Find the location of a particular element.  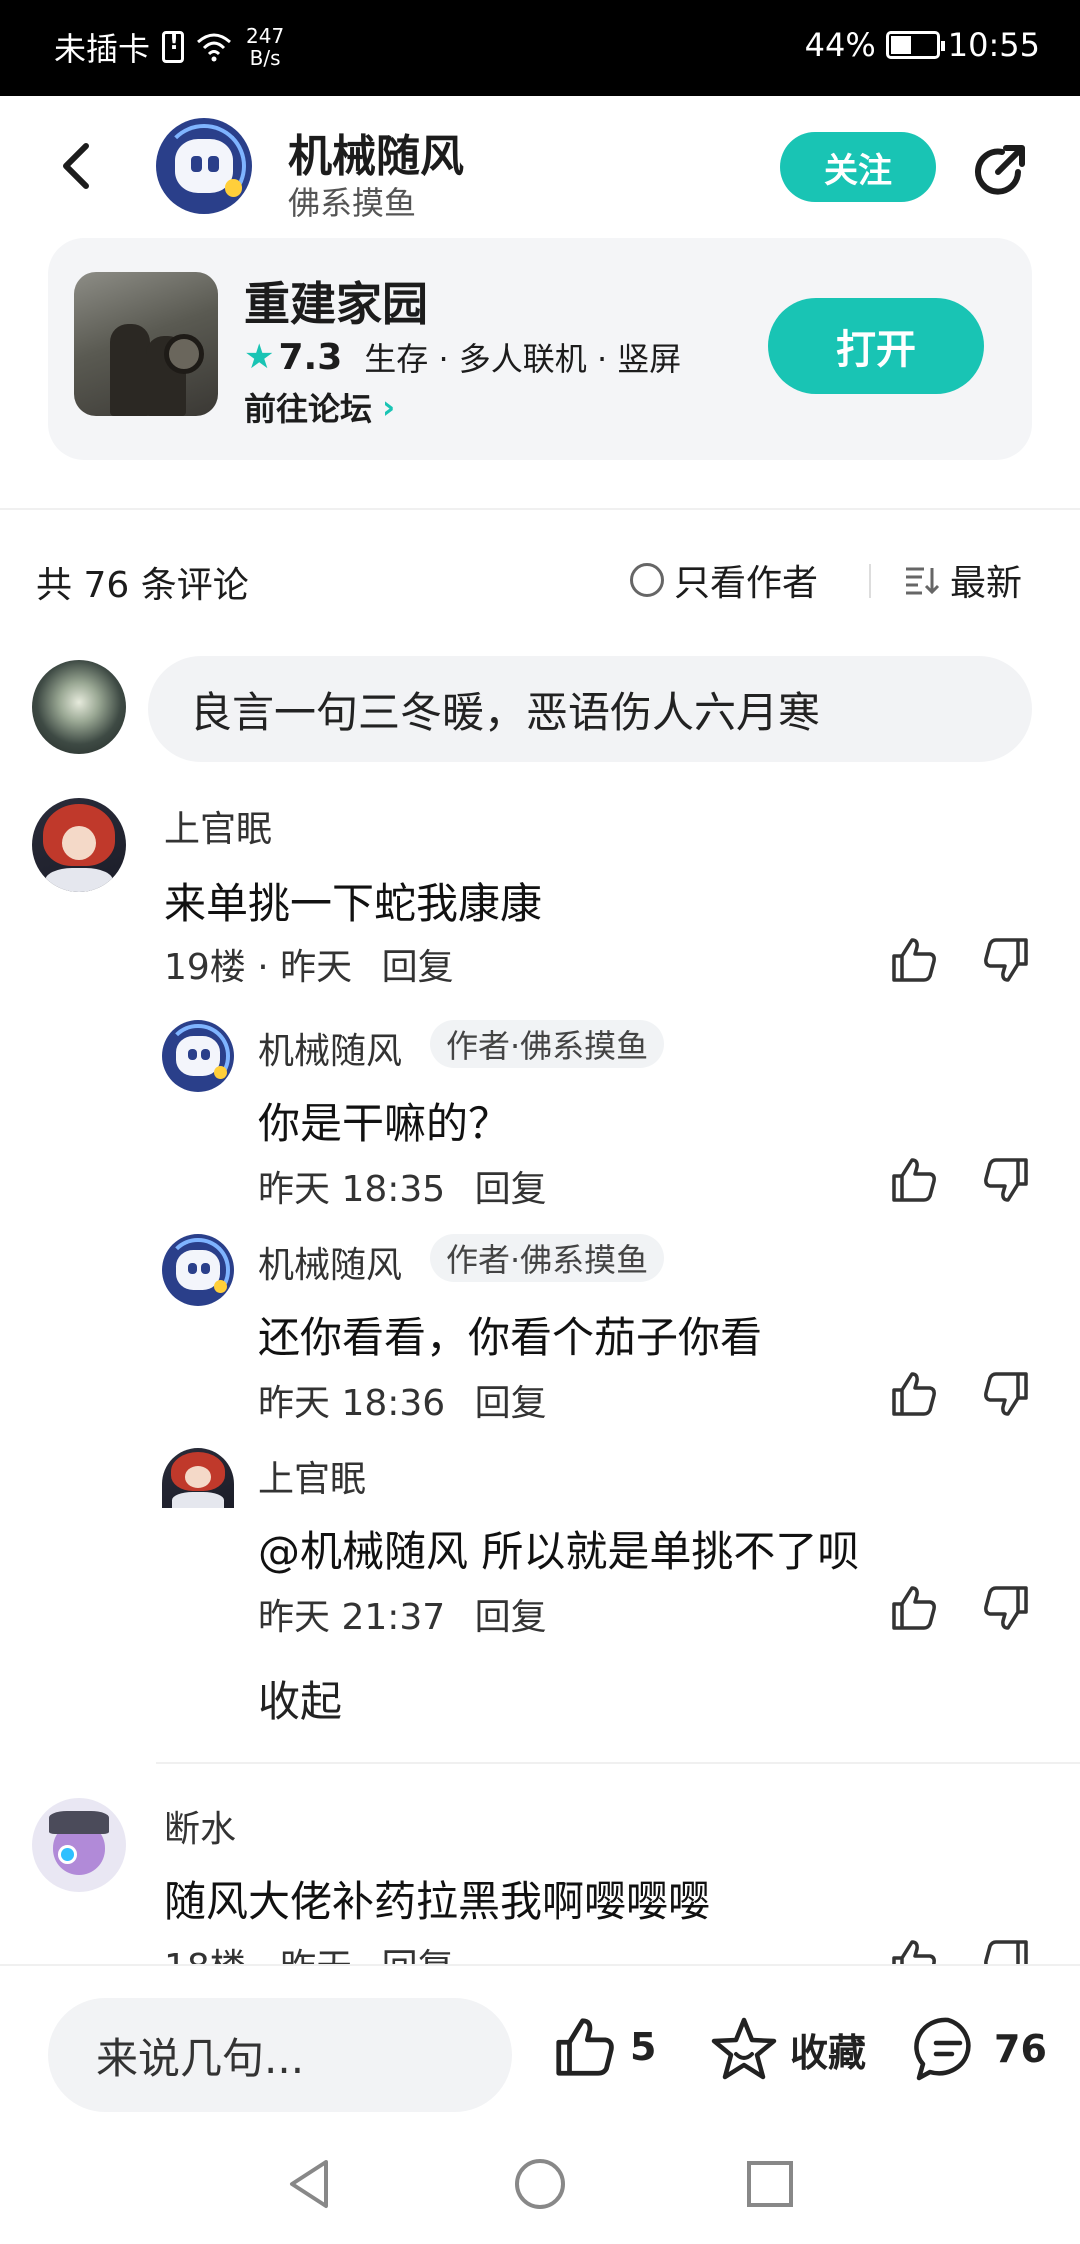

reply-text: 你是干嘛的？ is located at coordinates (384, 1123).